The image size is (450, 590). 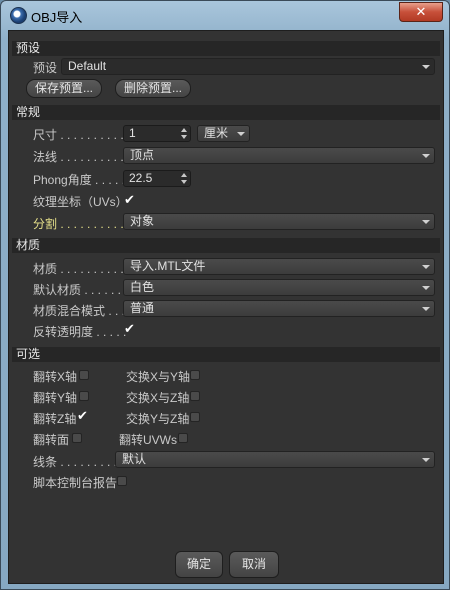 What do you see at coordinates (254, 564) in the screenshot?
I see `cancel-button: 取消` at bounding box center [254, 564].